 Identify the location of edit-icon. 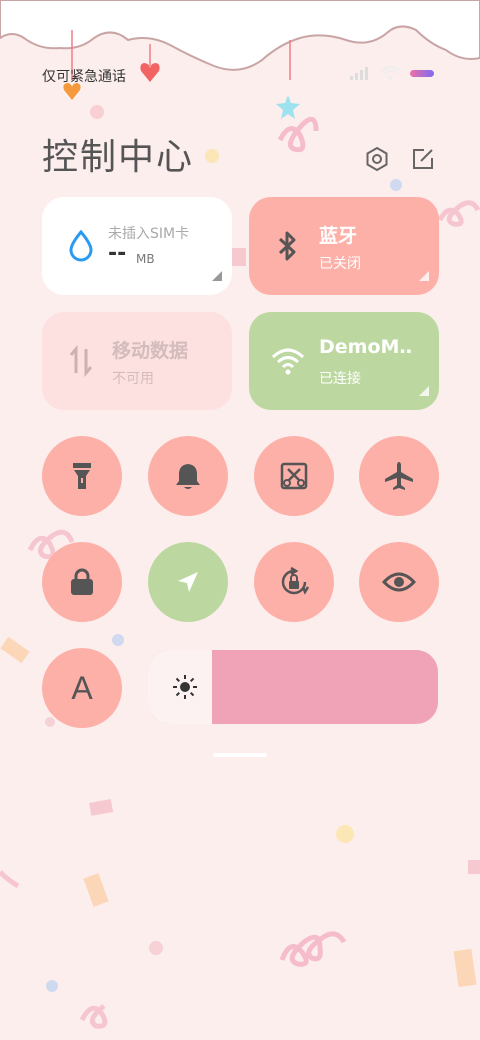
(423, 159).